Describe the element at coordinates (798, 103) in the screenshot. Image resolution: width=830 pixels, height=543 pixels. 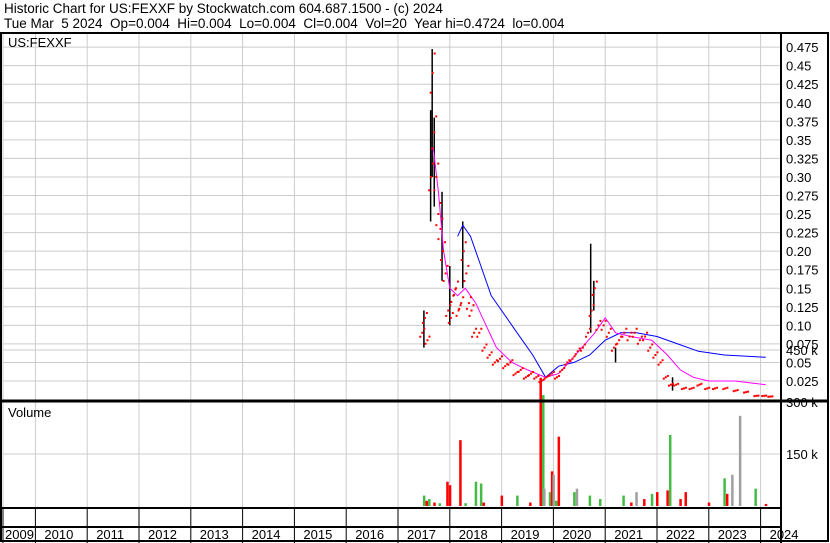
I see `price-tick-label: 0.40` at that location.